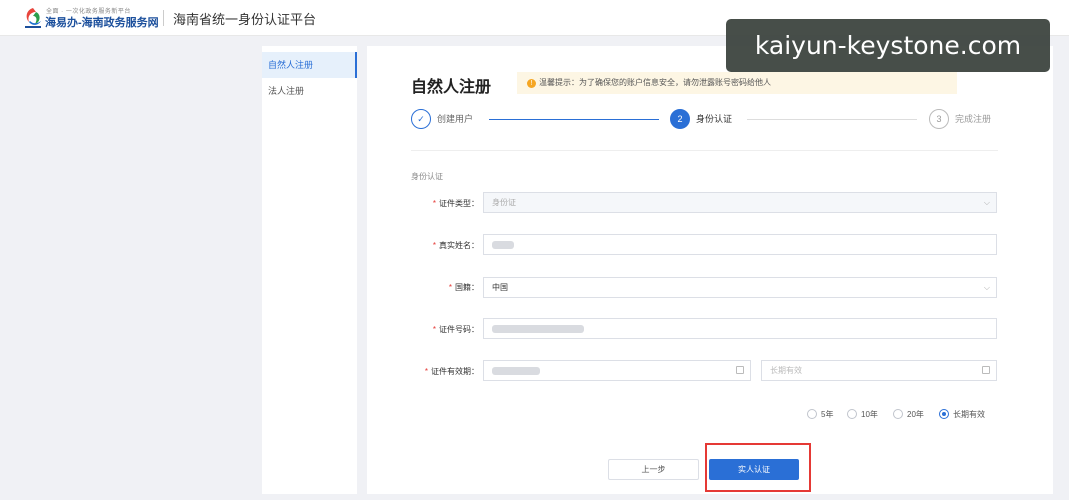 This screenshot has height=500, width=1069. Describe the element at coordinates (531, 83) in the screenshot. I see `warning-icon: !` at that location.